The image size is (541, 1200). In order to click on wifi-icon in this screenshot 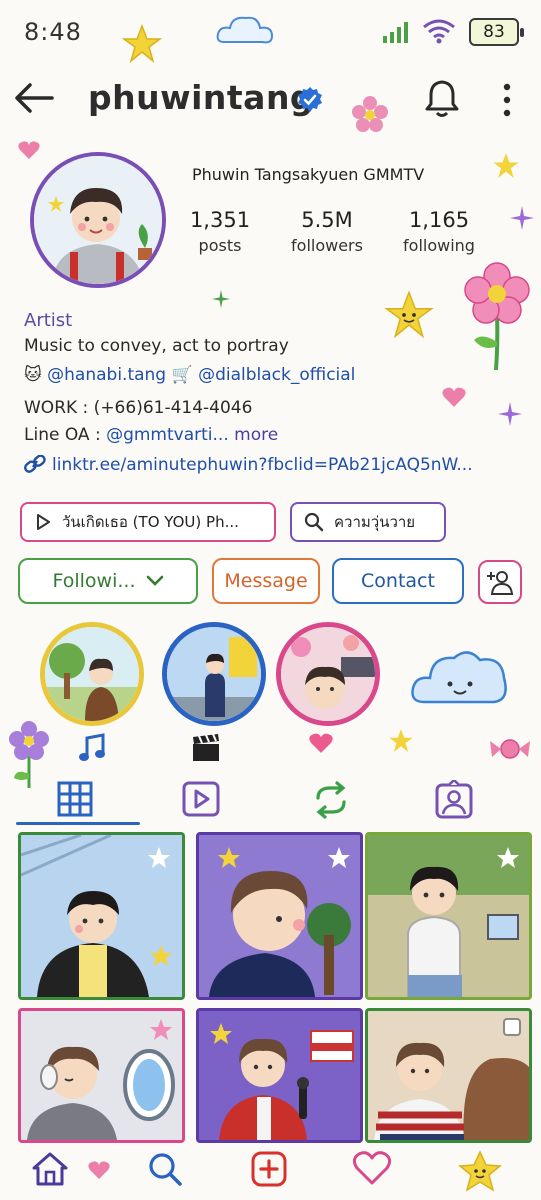, I will do `click(439, 31)`.